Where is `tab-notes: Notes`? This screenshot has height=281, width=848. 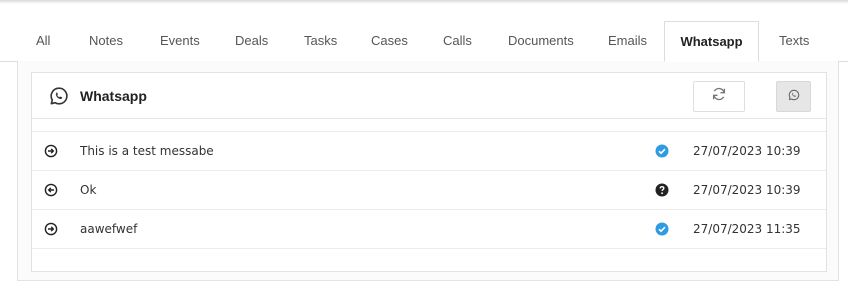
tab-notes: Notes is located at coordinates (106, 41).